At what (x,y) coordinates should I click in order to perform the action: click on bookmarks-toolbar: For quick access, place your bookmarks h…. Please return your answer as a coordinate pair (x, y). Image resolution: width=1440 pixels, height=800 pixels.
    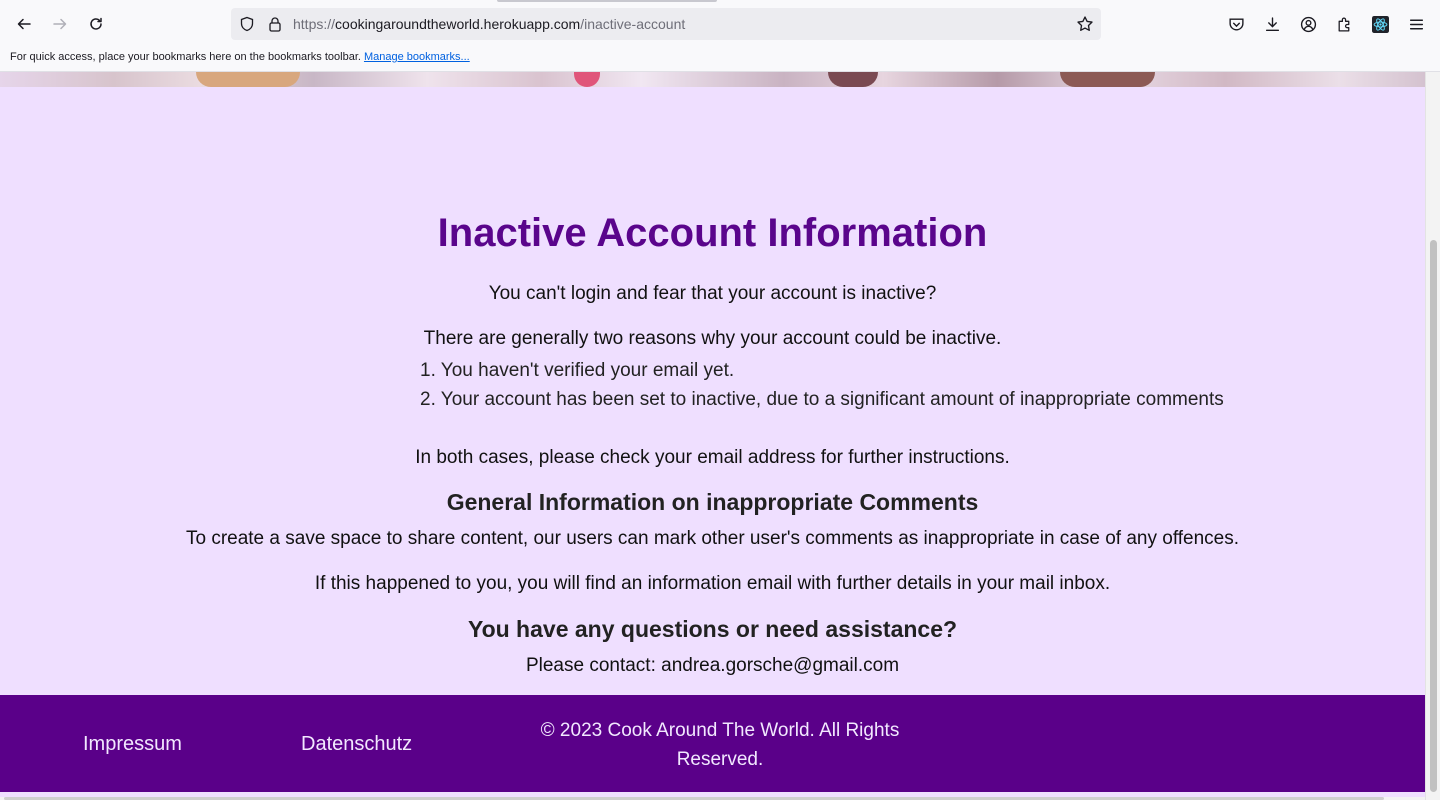
    Looking at the image, I should click on (720, 59).